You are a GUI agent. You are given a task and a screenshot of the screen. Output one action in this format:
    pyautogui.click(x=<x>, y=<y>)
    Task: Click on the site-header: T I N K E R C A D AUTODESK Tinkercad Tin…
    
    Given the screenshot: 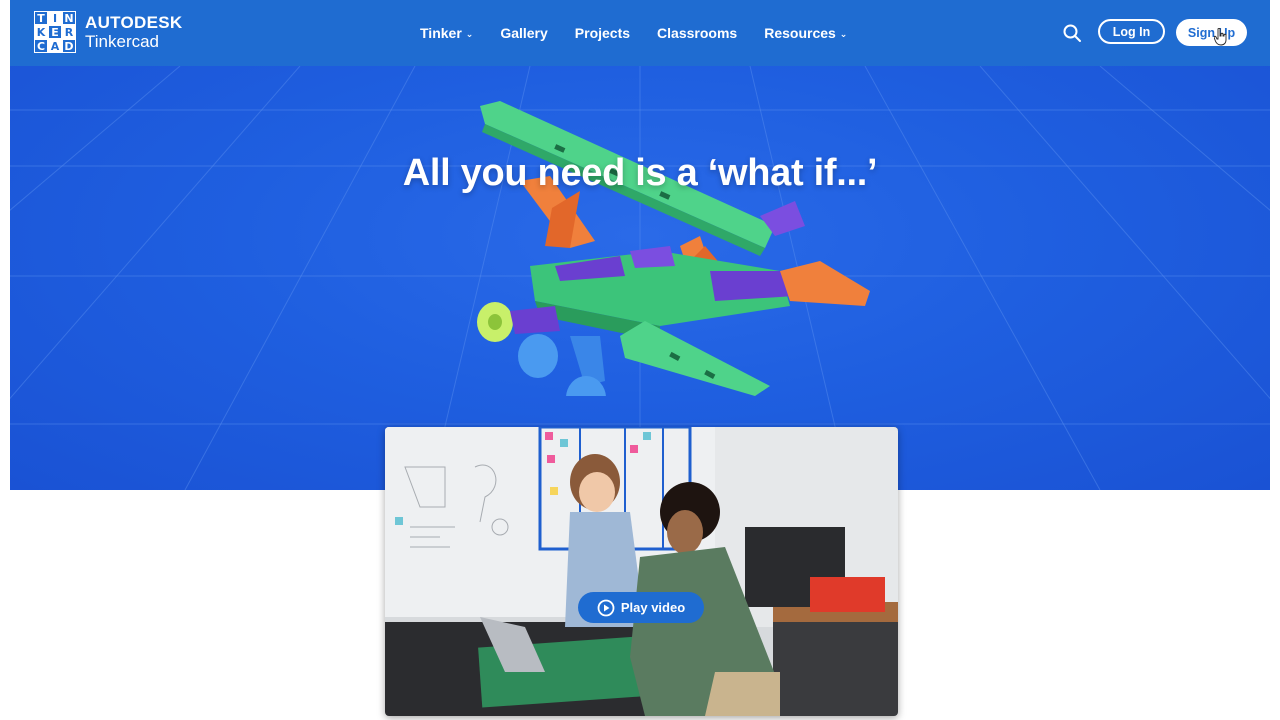 What is the action you would take?
    pyautogui.click(x=640, y=33)
    